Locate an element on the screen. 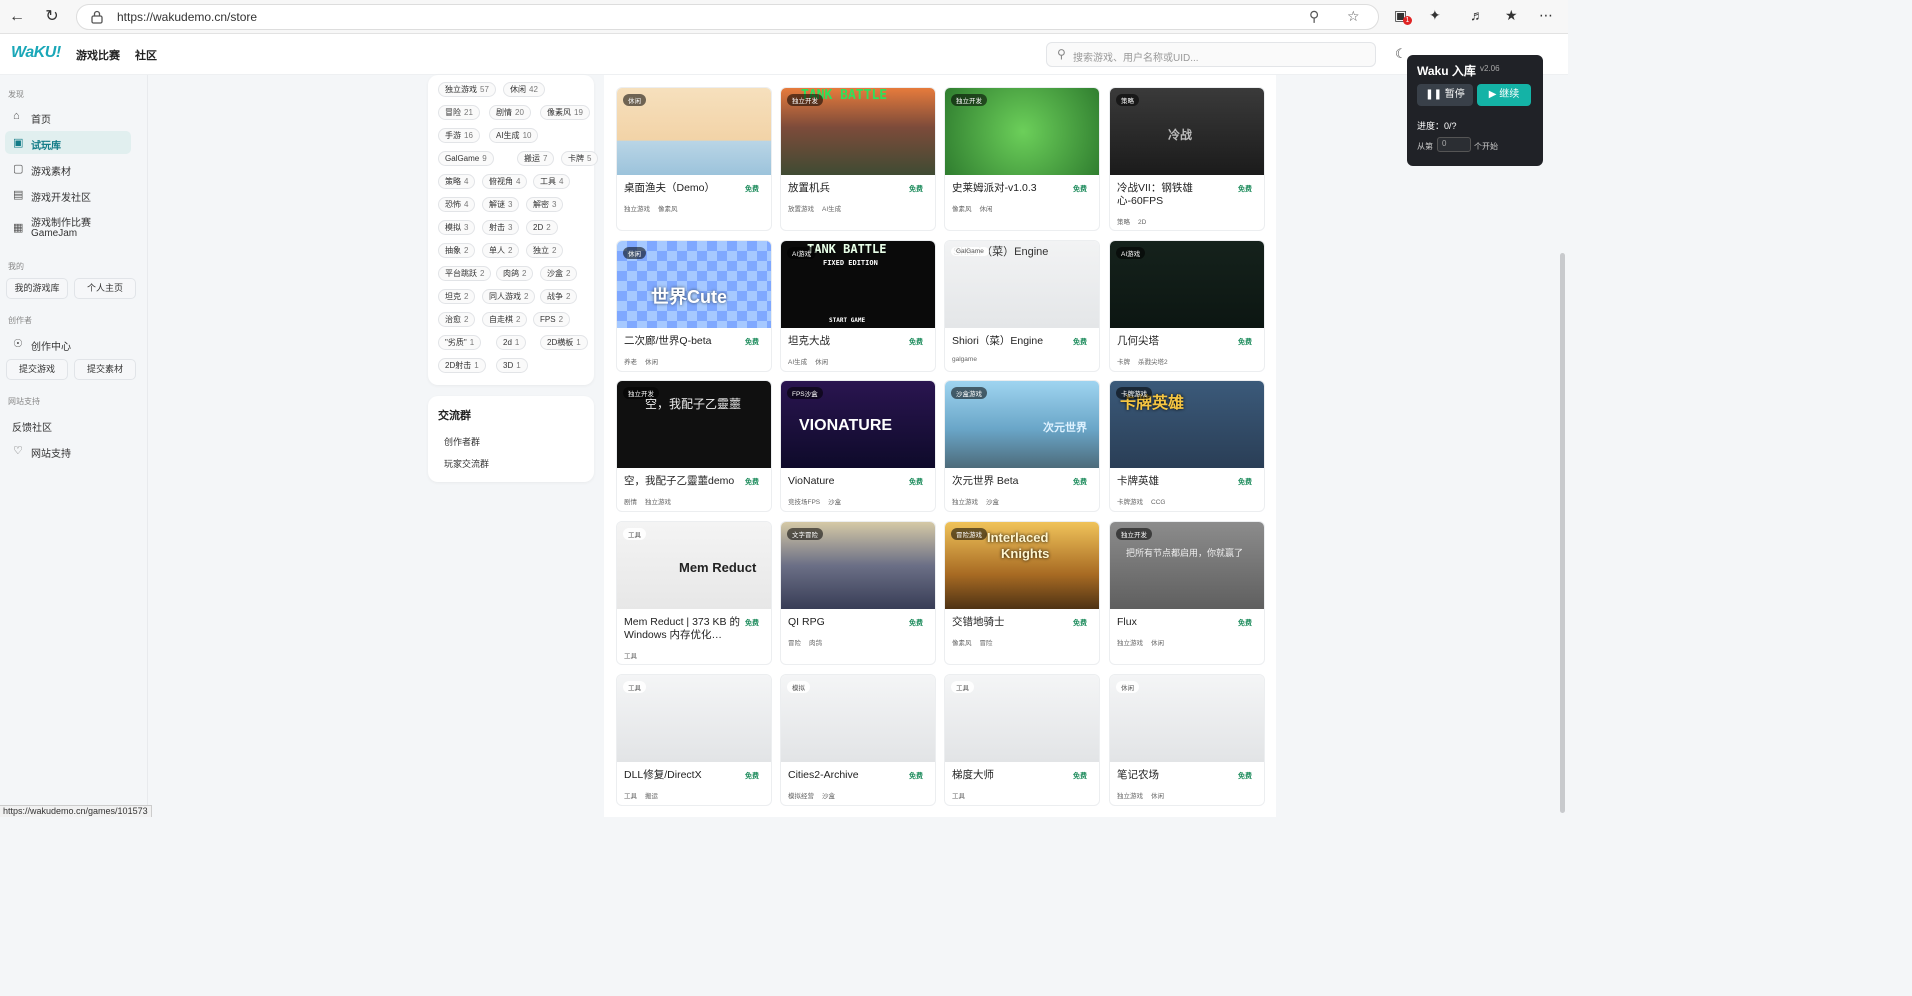 The image size is (1912, 996). tag-filter: 单人 2 is located at coordinates (501, 250).